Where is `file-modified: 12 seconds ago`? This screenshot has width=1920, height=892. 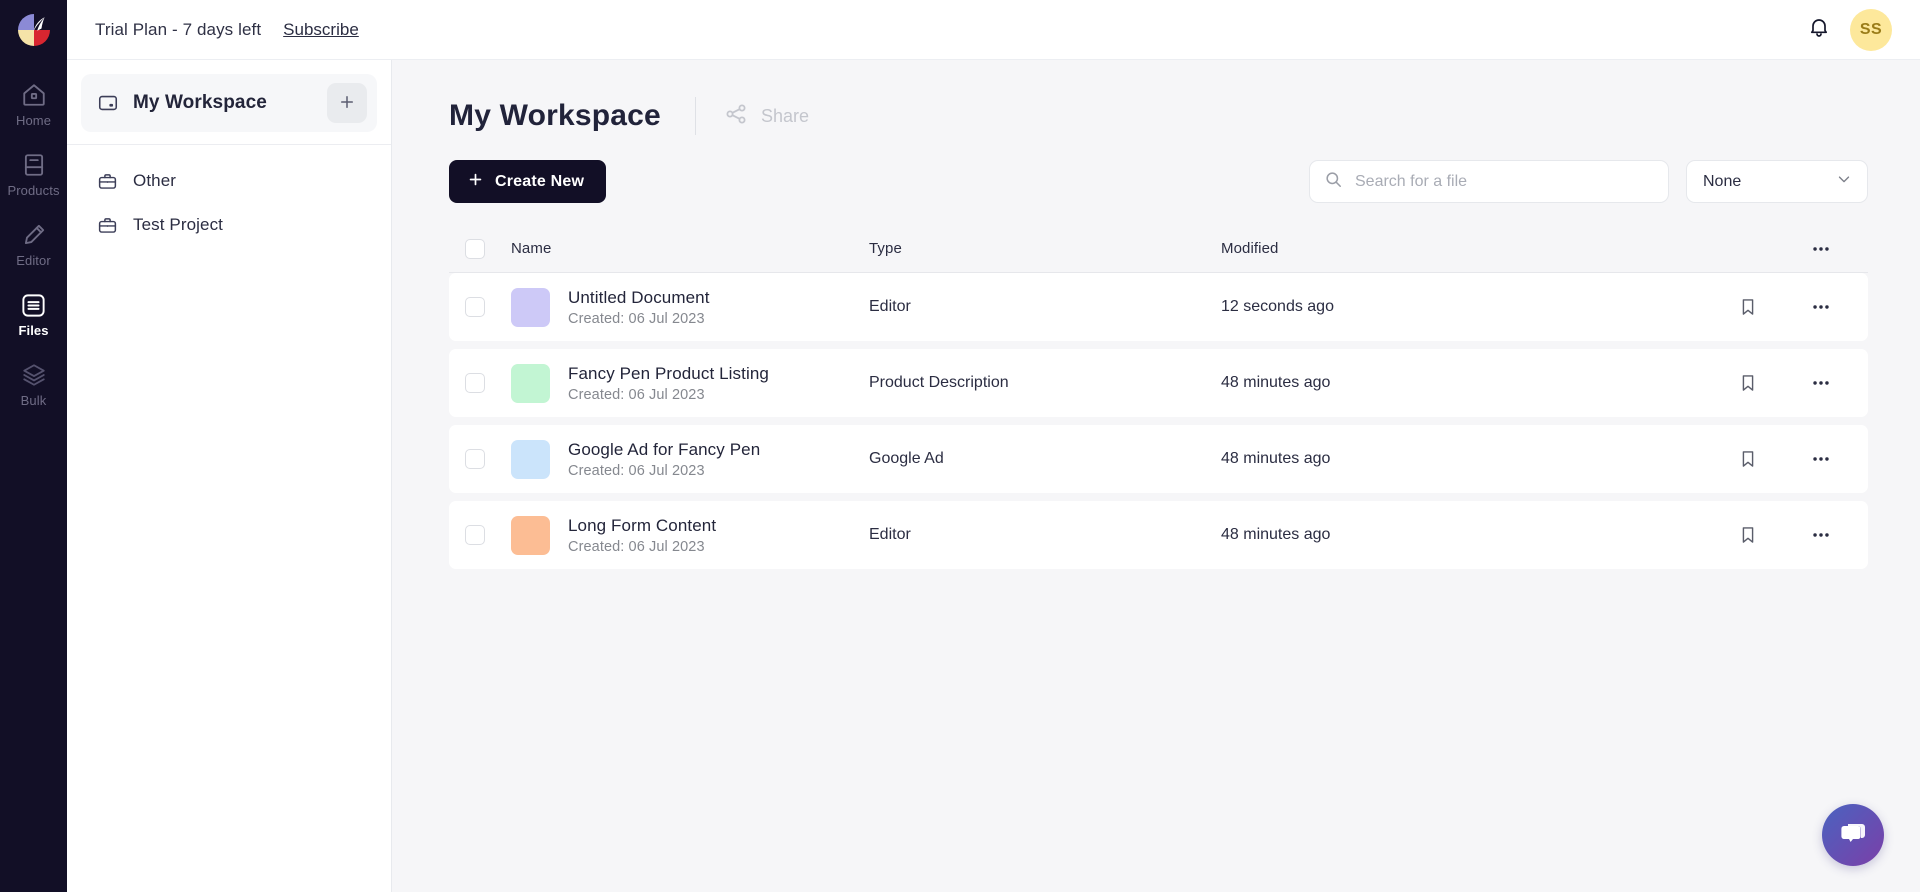
file-modified: 12 seconds ago is located at coordinates (1277, 306).